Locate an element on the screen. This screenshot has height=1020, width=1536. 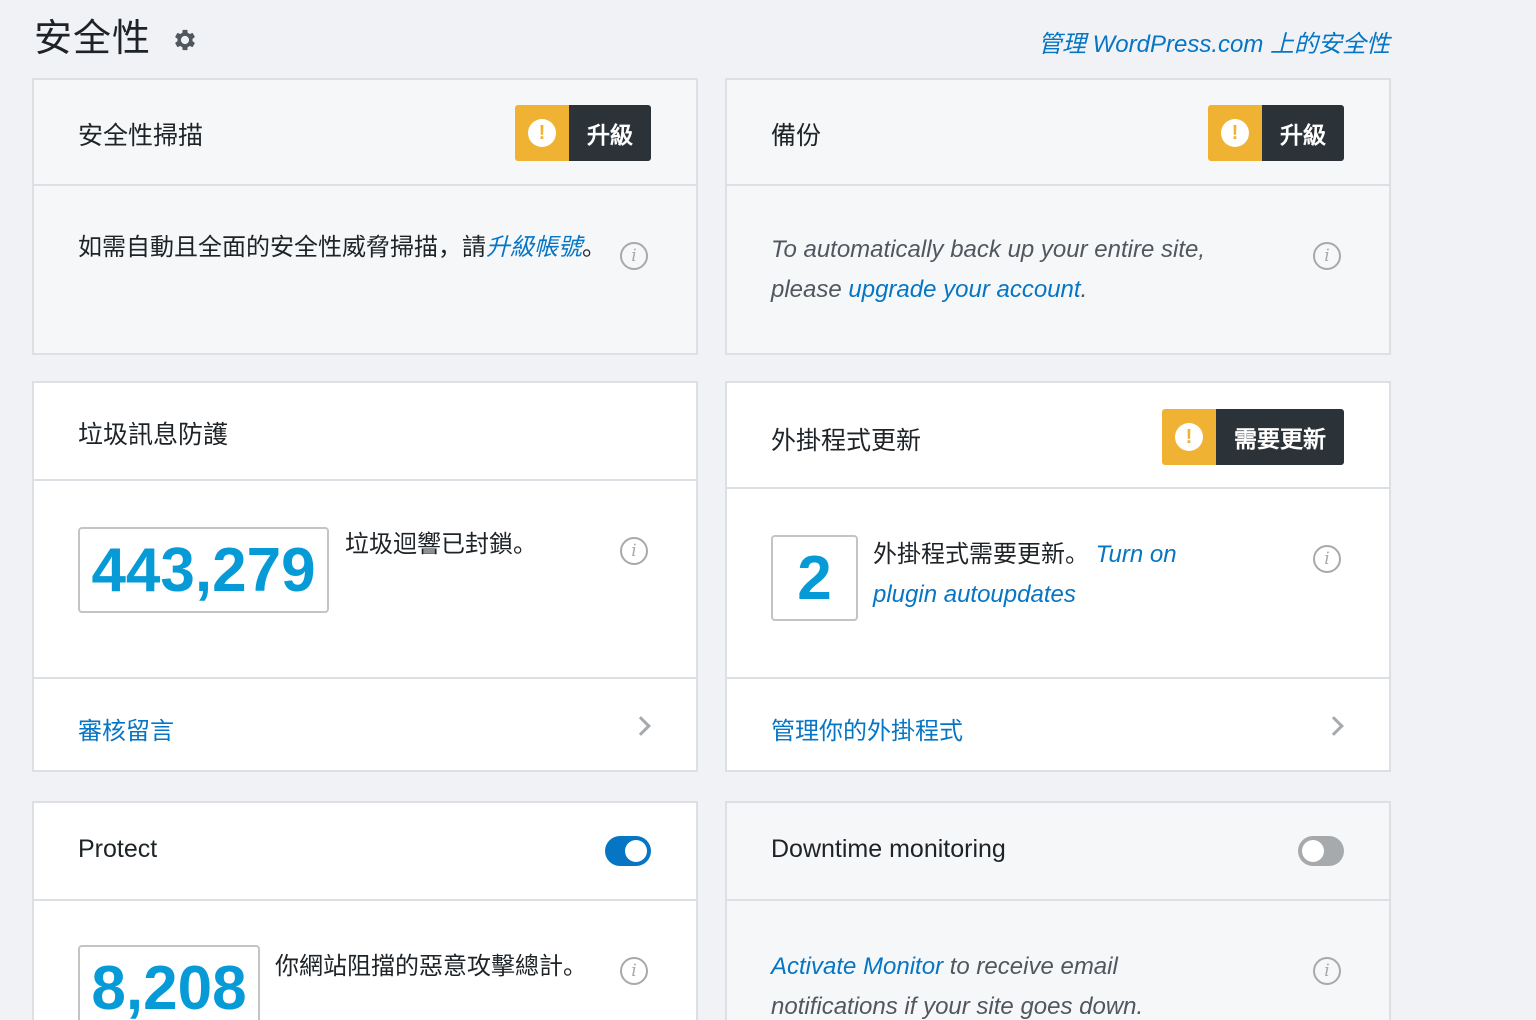
page-title: 安全性 is located at coordinates (93, 39).